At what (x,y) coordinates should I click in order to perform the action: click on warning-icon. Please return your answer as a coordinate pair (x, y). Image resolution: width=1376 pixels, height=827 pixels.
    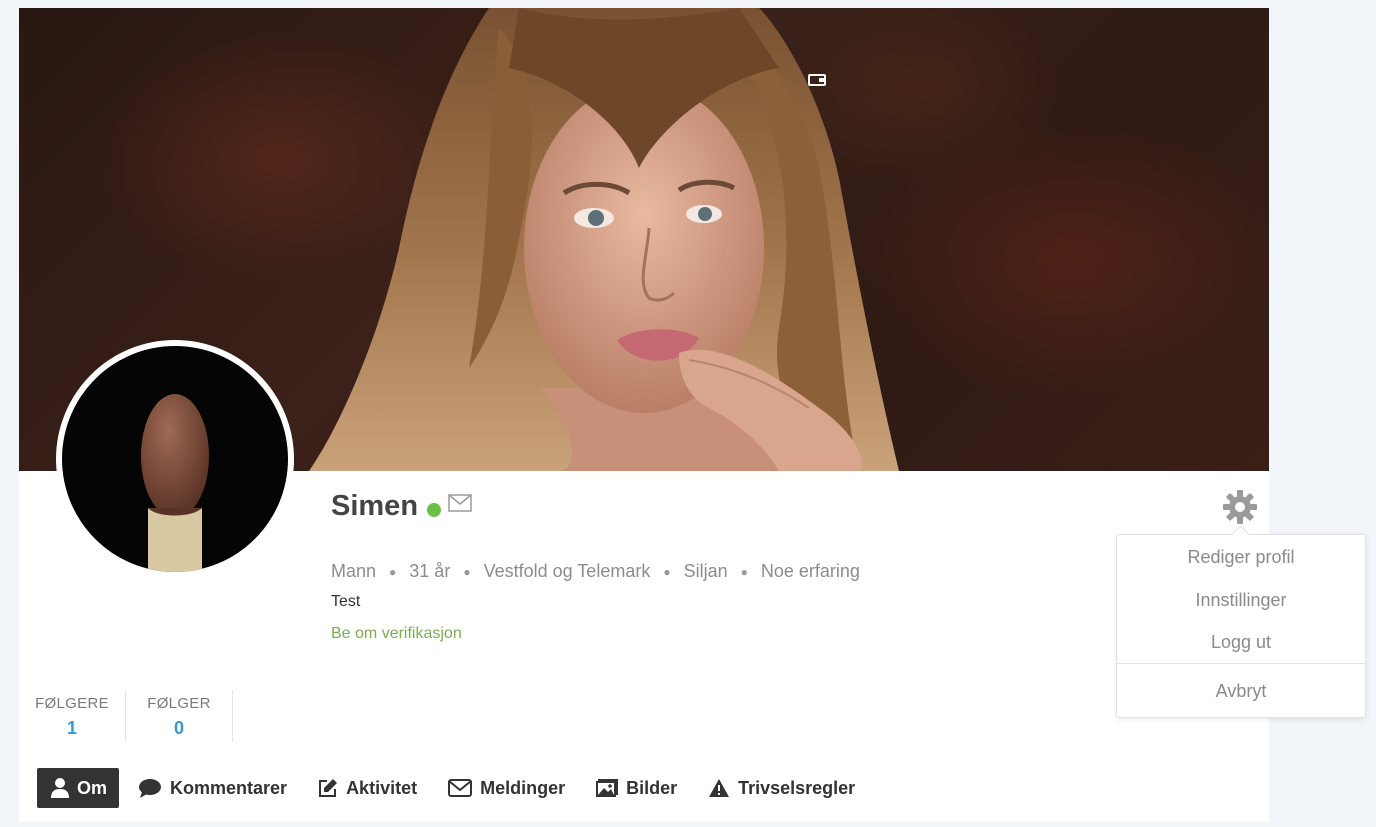
    Looking at the image, I should click on (719, 788).